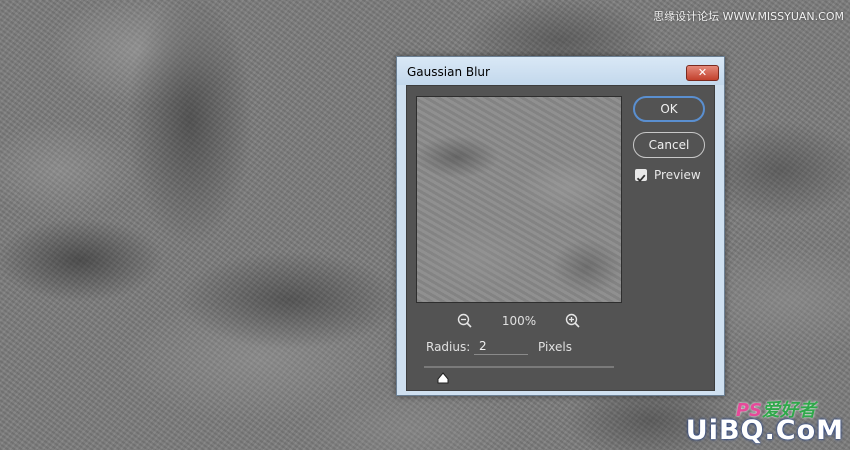 This screenshot has width=850, height=450. Describe the element at coordinates (555, 347) in the screenshot. I see `radius-unit-label: Pixels` at that location.